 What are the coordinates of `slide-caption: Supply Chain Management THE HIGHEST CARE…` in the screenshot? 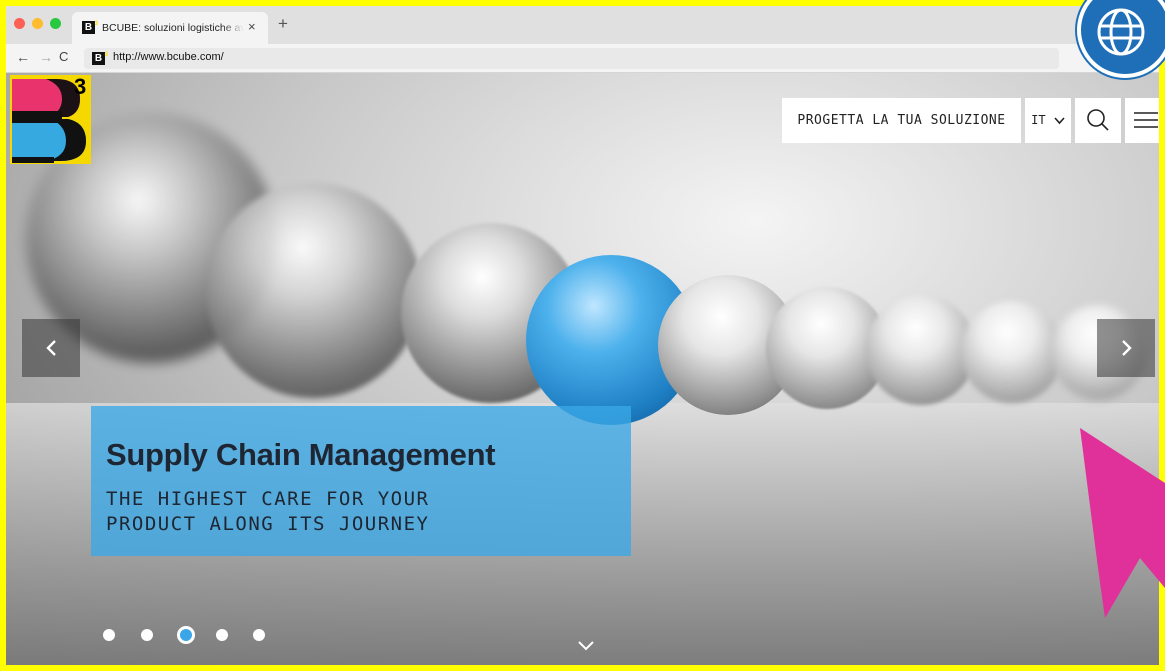 It's located at (361, 481).